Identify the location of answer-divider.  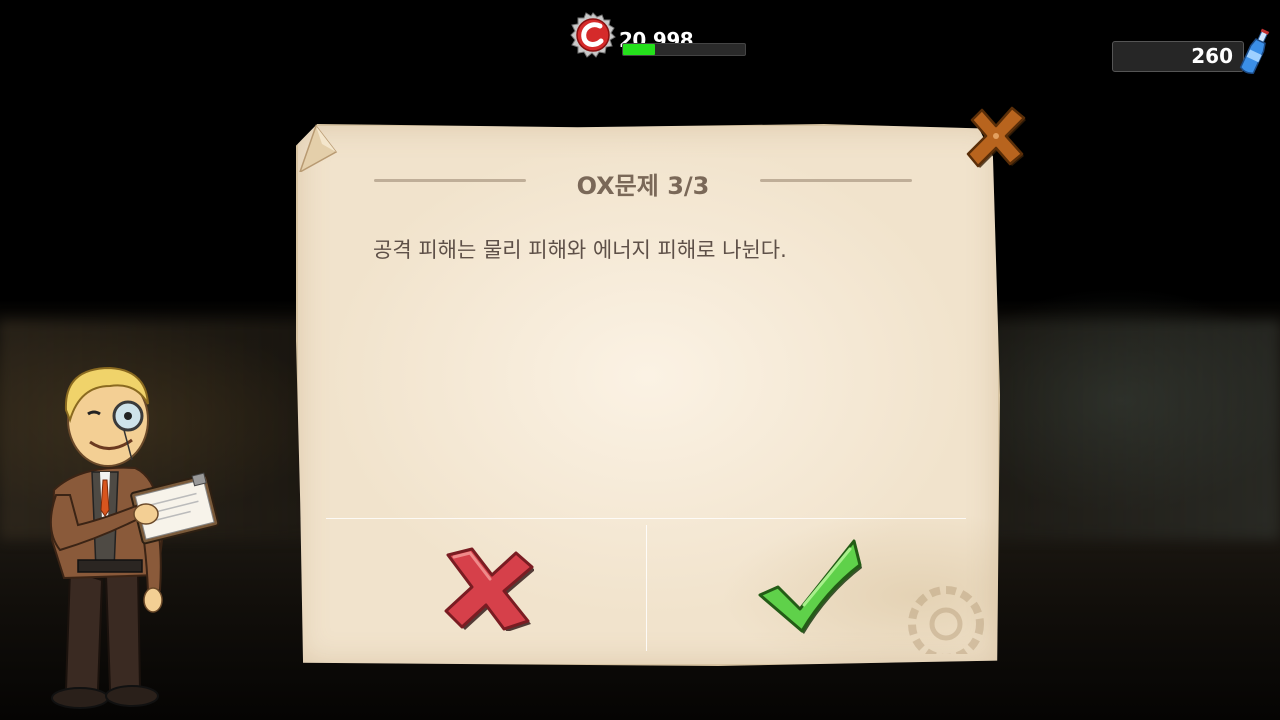
(646, 588).